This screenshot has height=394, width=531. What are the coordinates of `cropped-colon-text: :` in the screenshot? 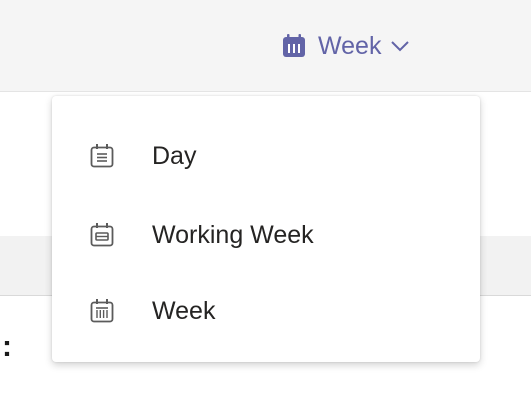 It's located at (7, 346).